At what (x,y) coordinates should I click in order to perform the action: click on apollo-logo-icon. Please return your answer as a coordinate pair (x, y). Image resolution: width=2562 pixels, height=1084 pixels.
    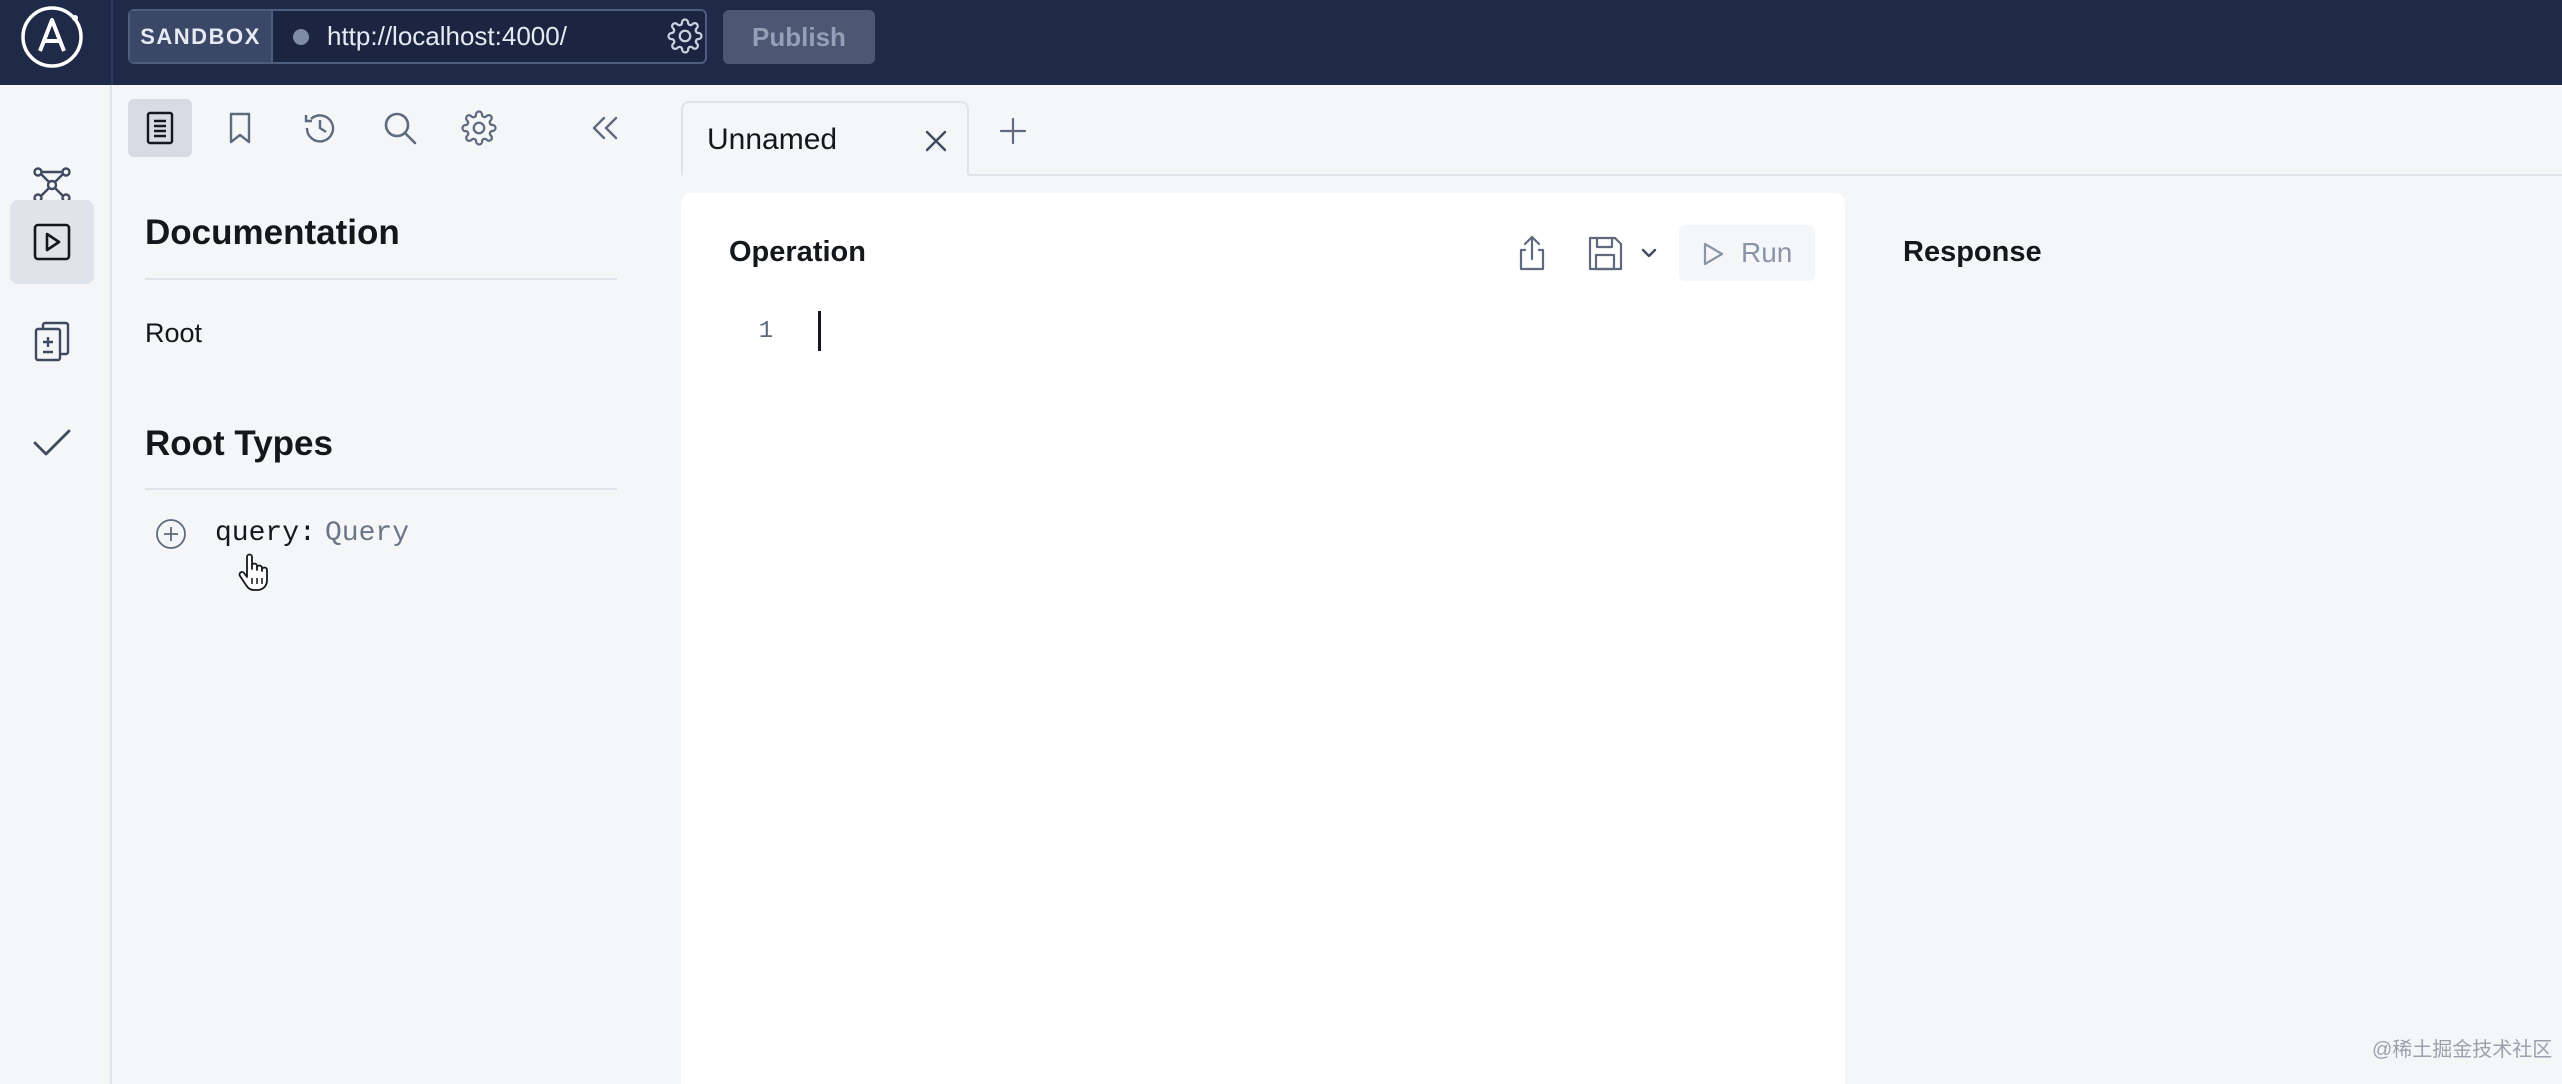
    Looking at the image, I should click on (52, 37).